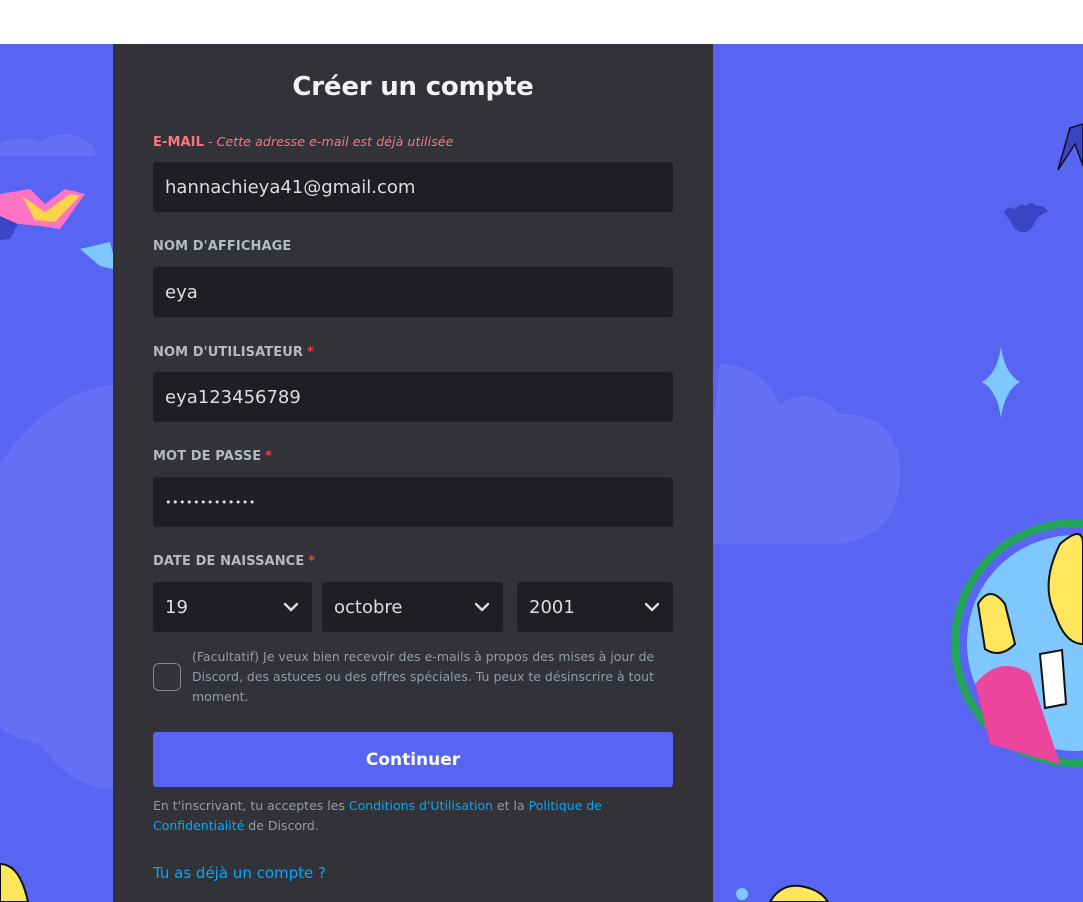 This screenshot has width=1083, height=902. I want to click on username-label: NOM D'UTILISATEUR *, so click(233, 352).